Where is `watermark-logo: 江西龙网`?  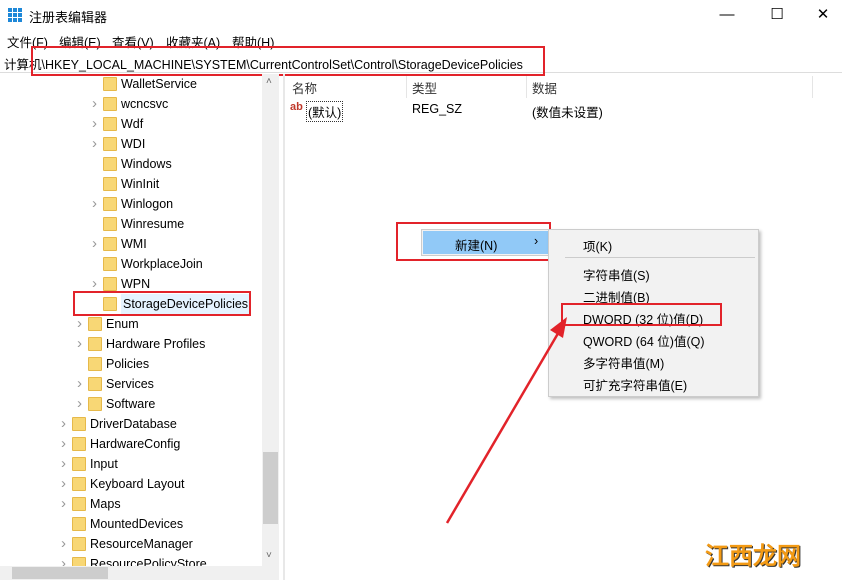 watermark-logo: 江西龙网 is located at coordinates (753, 556).